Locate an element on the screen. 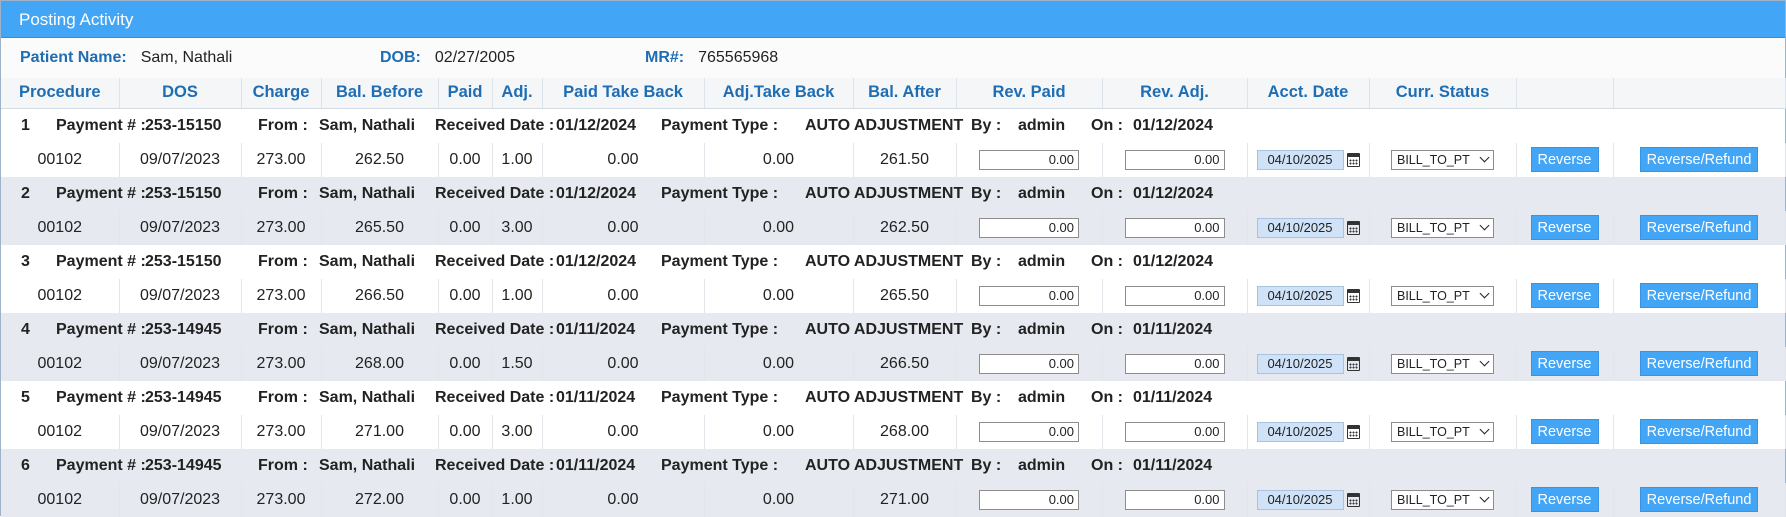 The image size is (1786, 517). row-number: 4 is located at coordinates (25, 329).